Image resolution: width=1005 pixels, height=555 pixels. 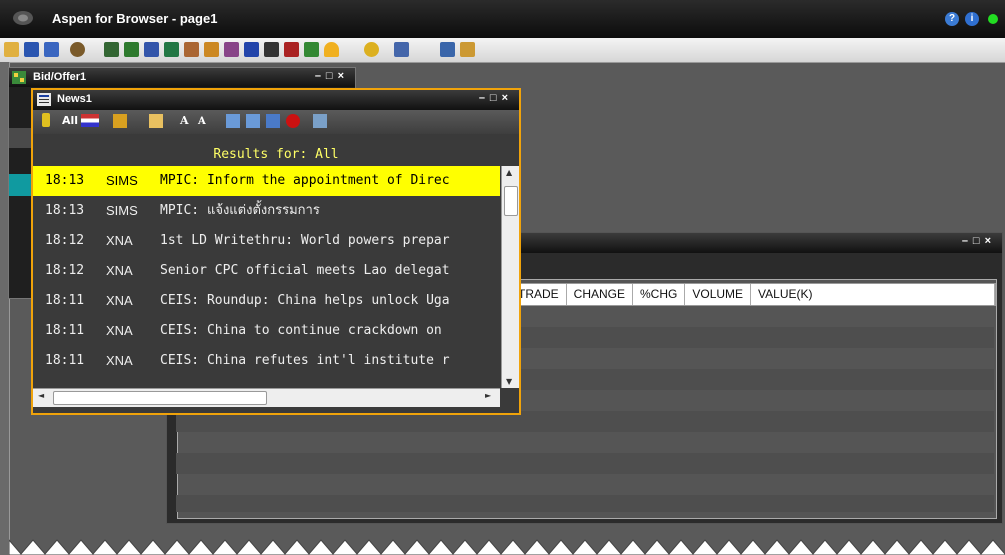 I want to click on index-icon, so click(x=311, y=49).